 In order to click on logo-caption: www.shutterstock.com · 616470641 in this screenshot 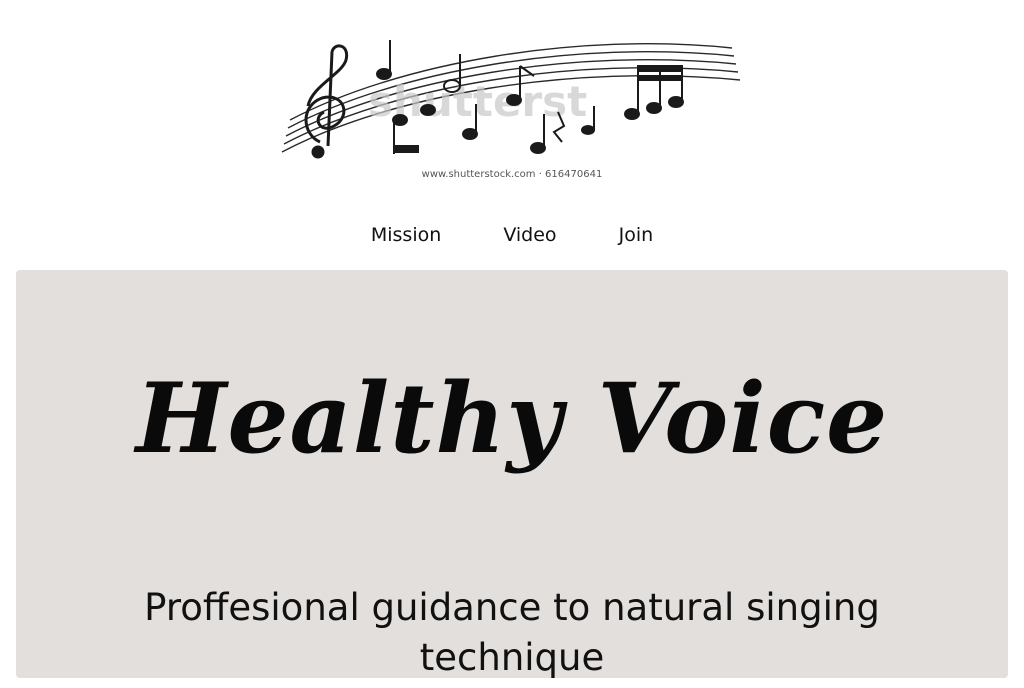, I will do `click(512, 174)`.